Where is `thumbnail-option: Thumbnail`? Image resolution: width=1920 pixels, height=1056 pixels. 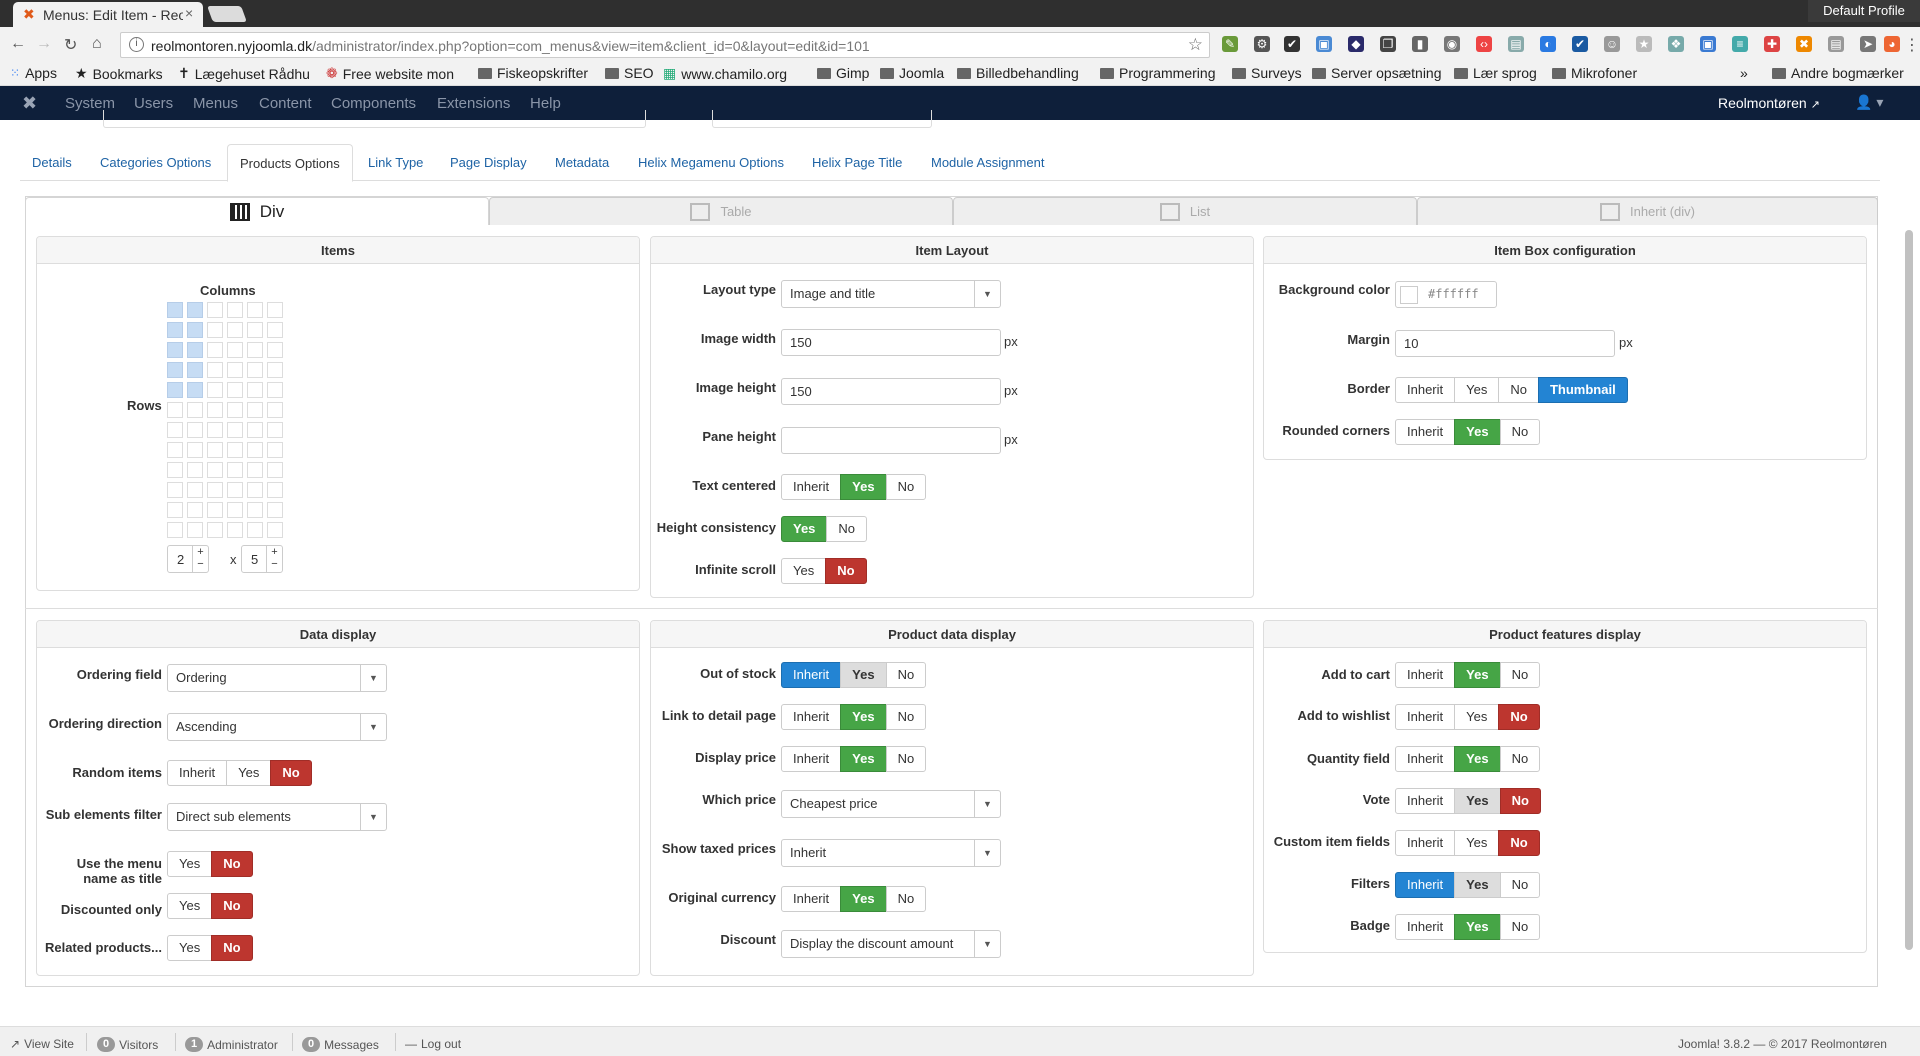 thumbnail-option: Thumbnail is located at coordinates (1582, 390).